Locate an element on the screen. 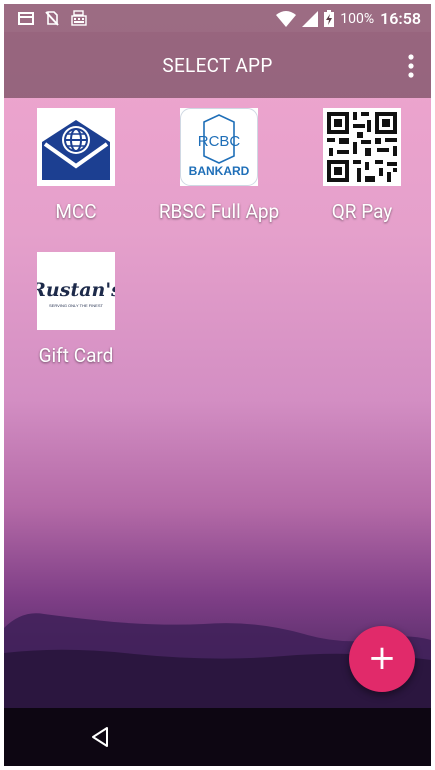 This screenshot has width=435, height=770. add-app-button: + is located at coordinates (382, 659).